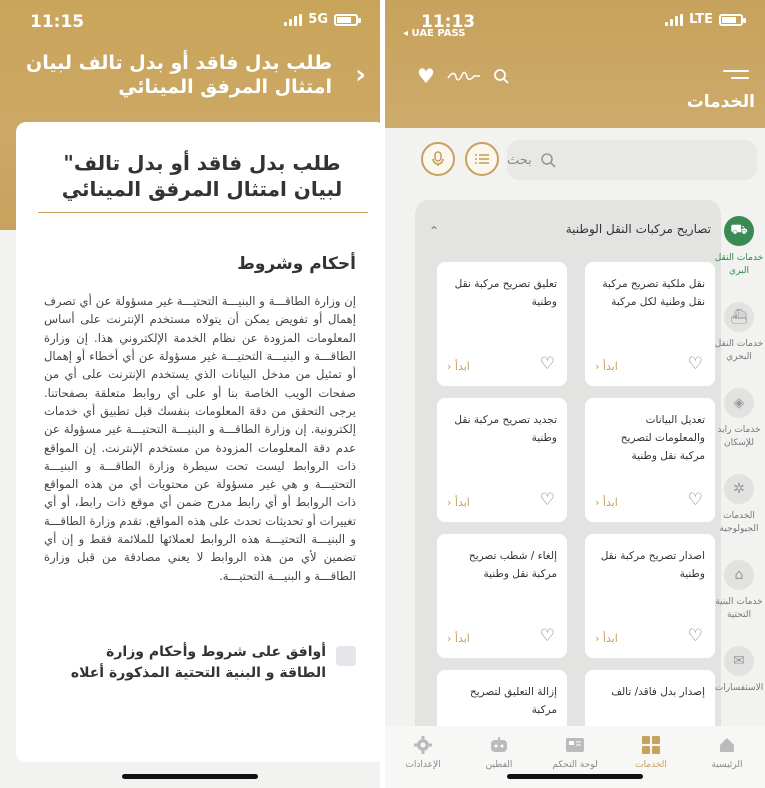 The height and width of the screenshot is (788, 765). I want to click on chatbot-icon, so click(499, 745).